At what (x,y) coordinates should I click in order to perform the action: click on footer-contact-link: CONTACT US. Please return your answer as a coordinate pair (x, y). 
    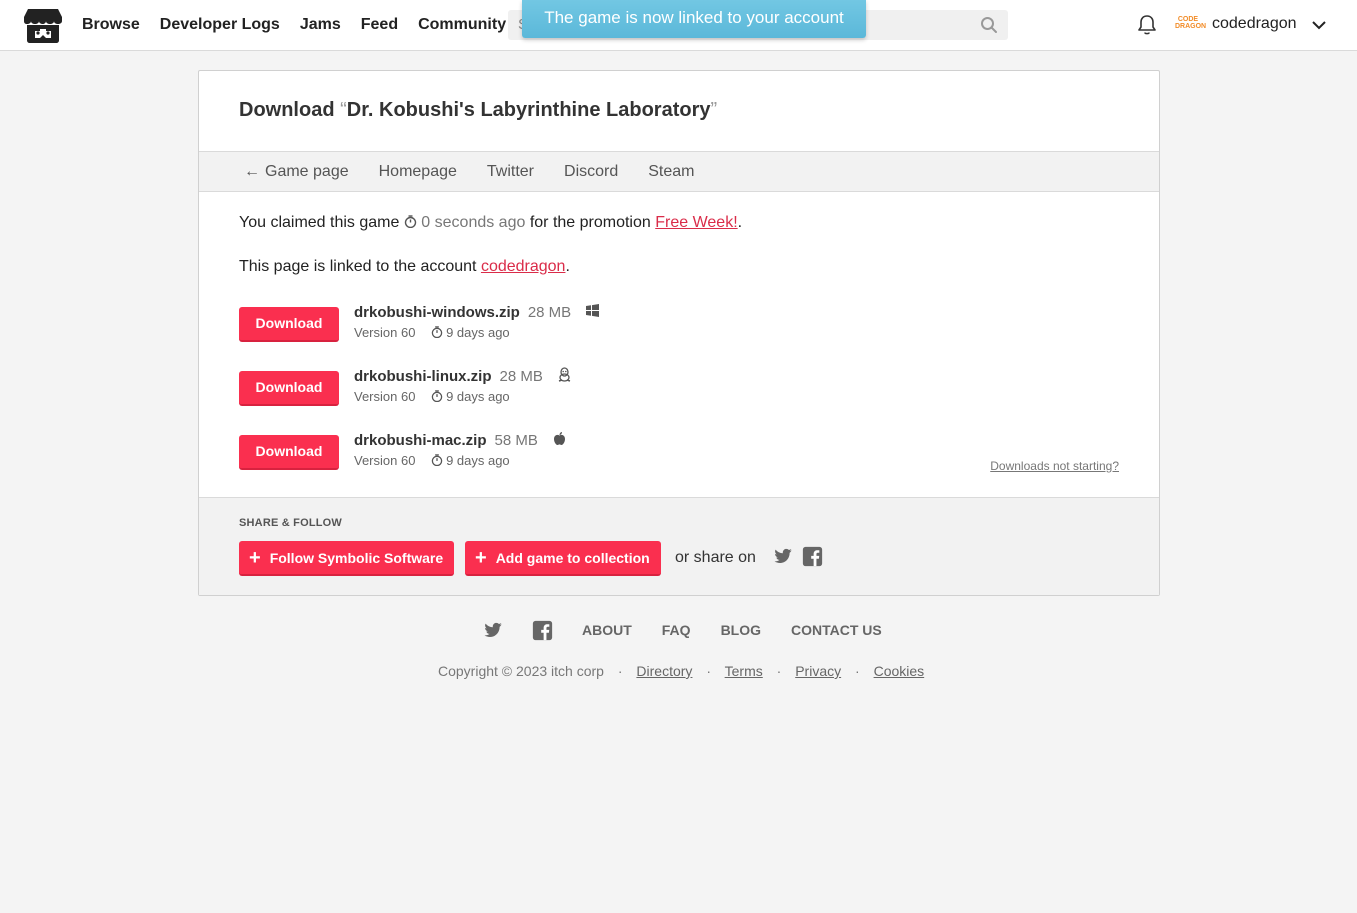
    Looking at the image, I should click on (836, 630).